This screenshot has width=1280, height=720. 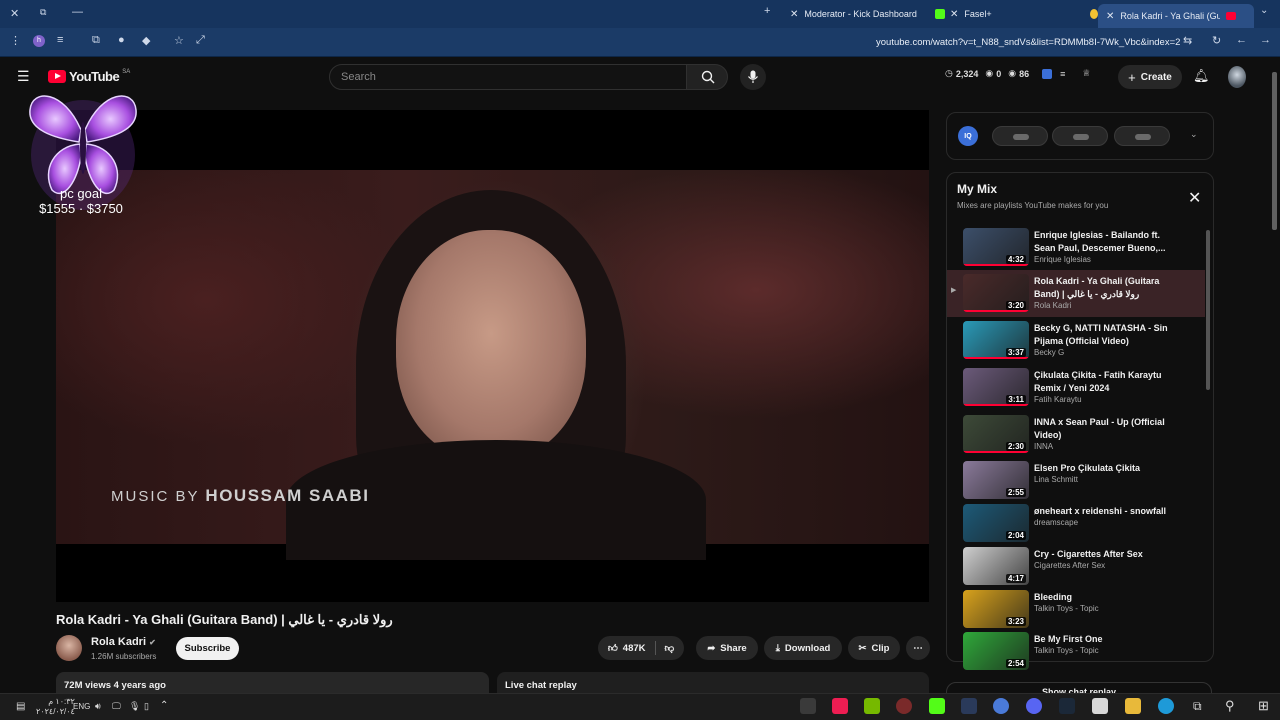 What do you see at coordinates (937, 706) in the screenshot?
I see `kick-icon` at bounding box center [937, 706].